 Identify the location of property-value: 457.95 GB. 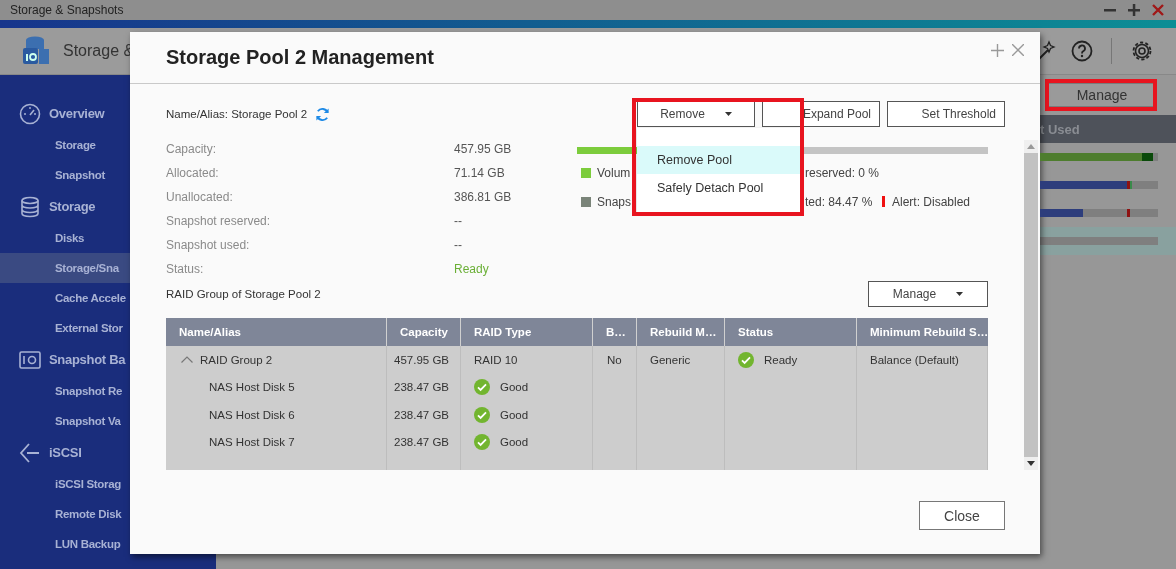
(483, 149).